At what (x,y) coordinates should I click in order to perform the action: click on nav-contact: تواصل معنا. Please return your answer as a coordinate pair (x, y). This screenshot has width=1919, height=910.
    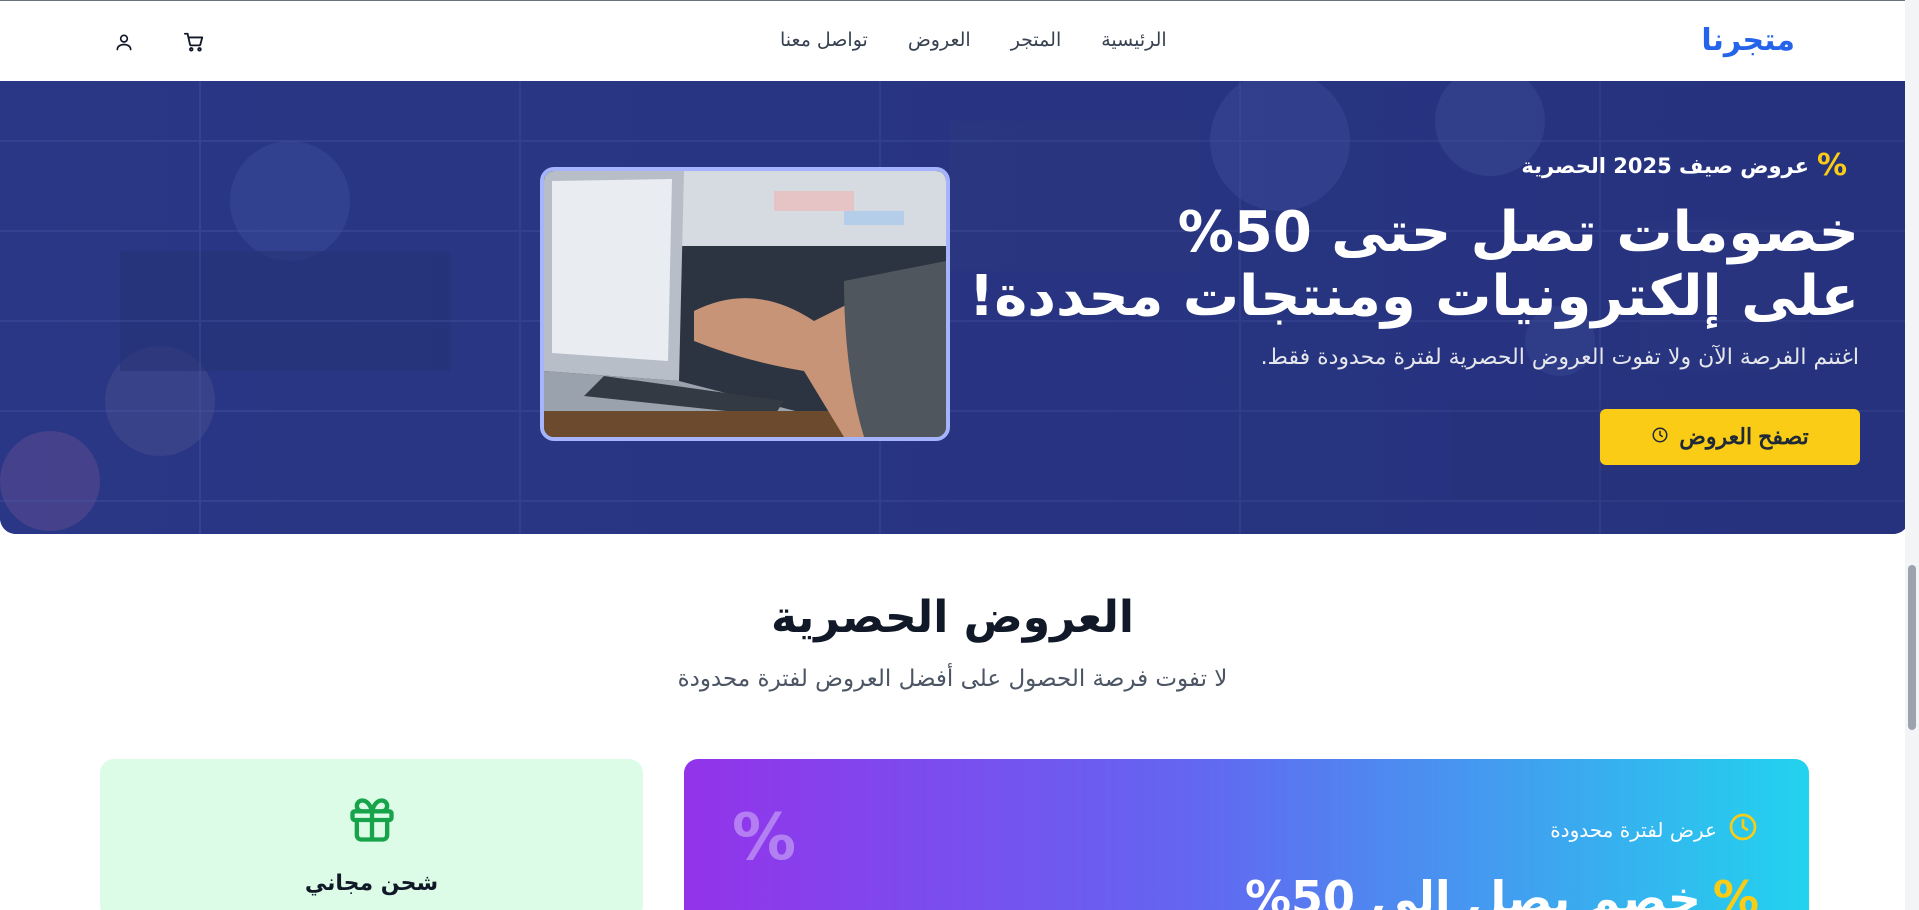
    Looking at the image, I should click on (824, 40).